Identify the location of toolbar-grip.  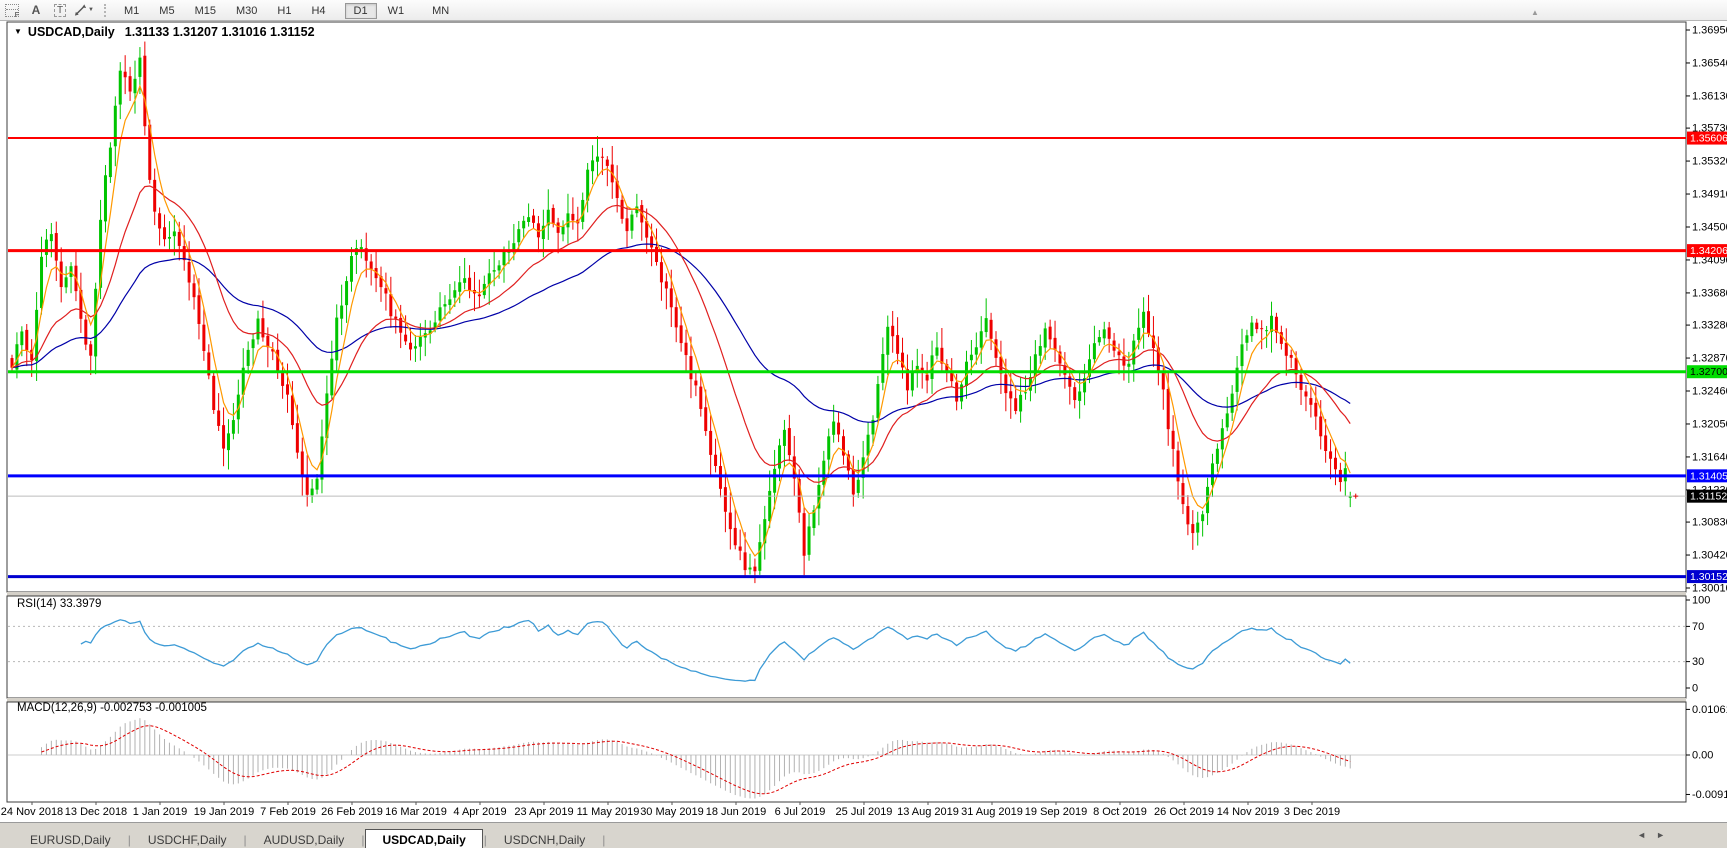
(106, 10).